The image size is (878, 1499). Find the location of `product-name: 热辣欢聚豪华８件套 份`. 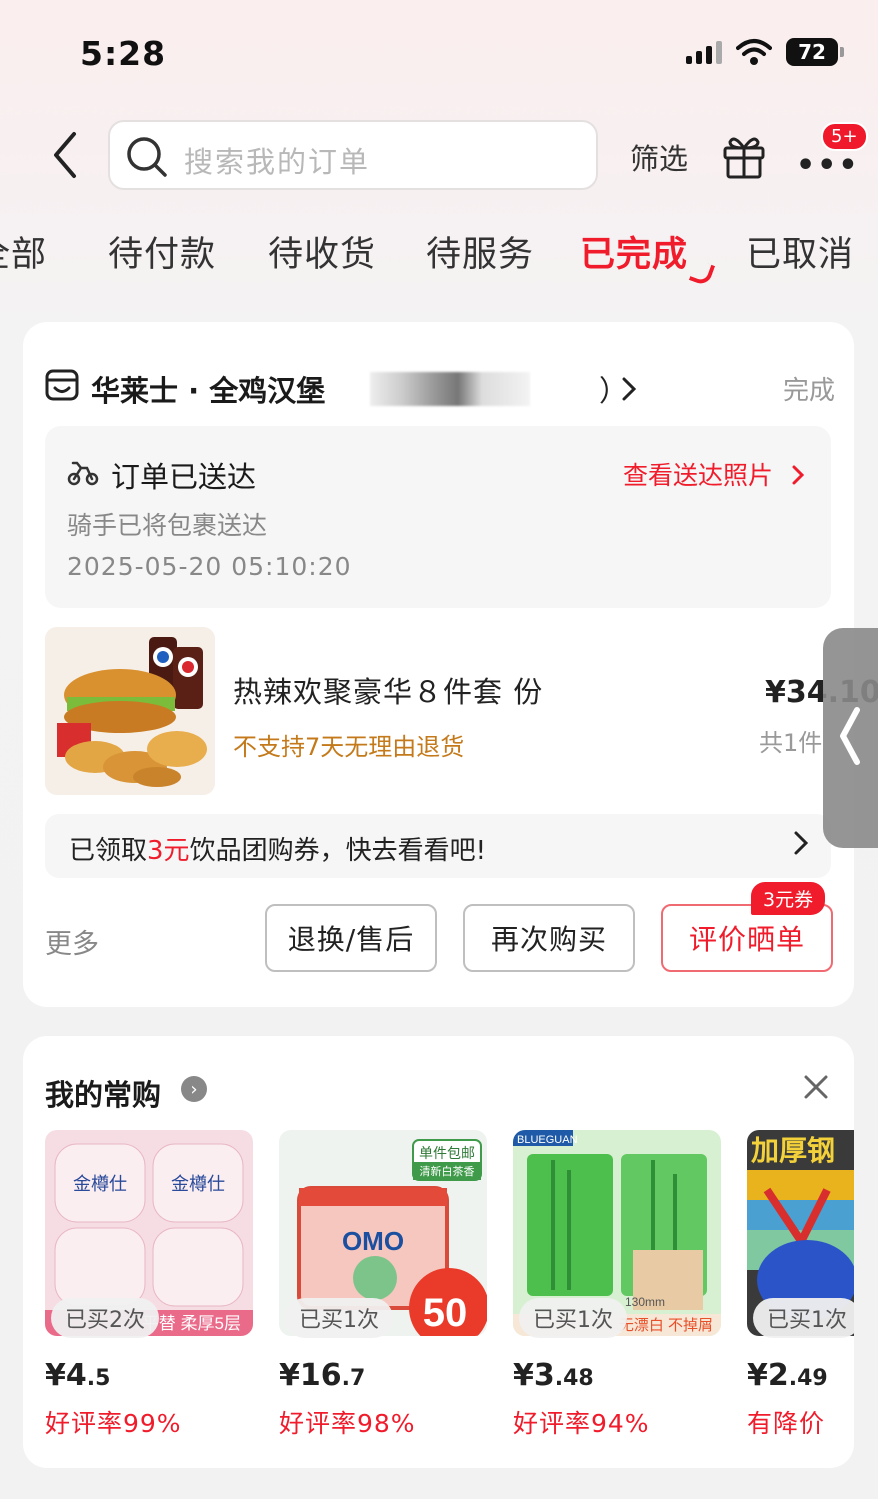

product-name: 热辣欢聚豪华８件套 份 is located at coordinates (388, 690).